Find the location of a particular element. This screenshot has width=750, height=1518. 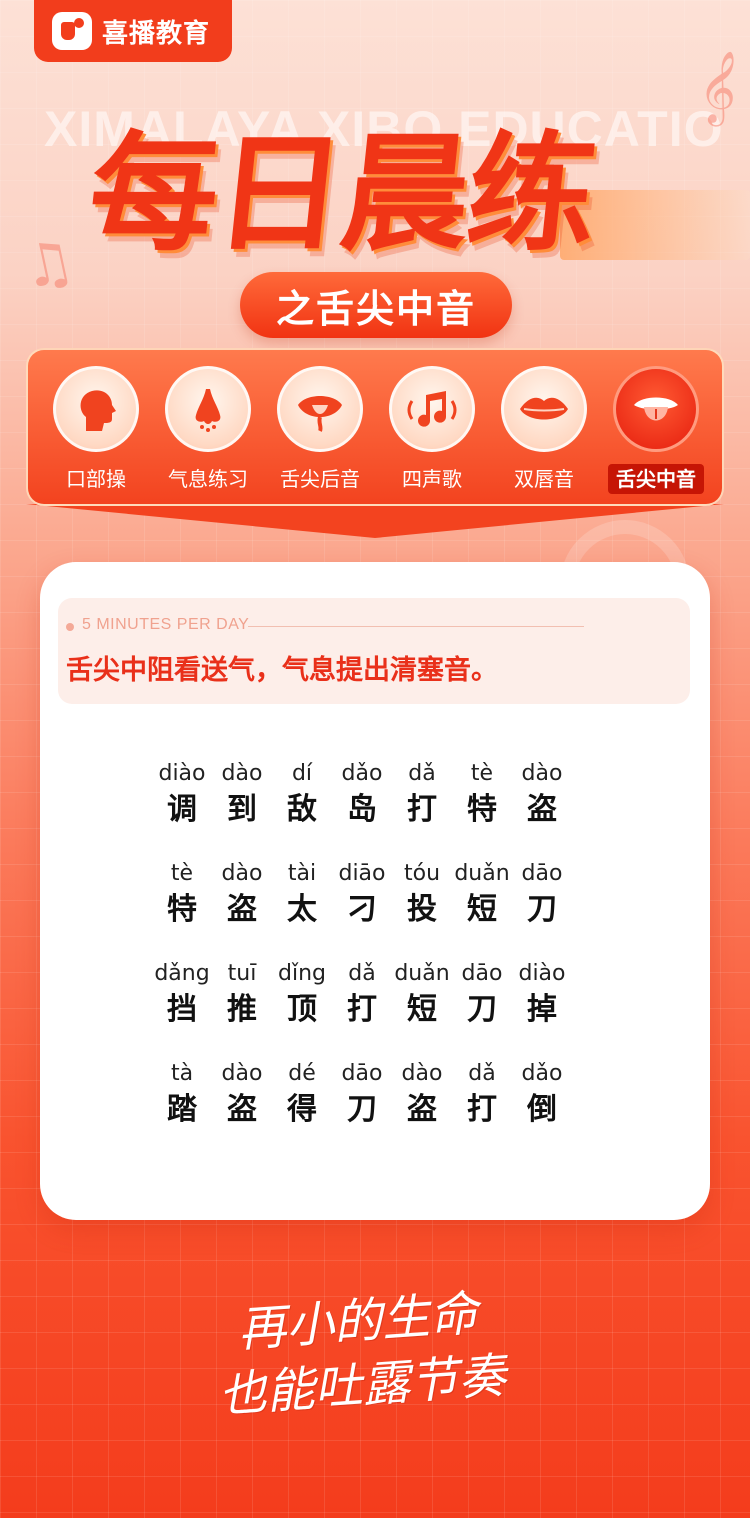

brand-name: 喜播教育 is located at coordinates (156, 33).